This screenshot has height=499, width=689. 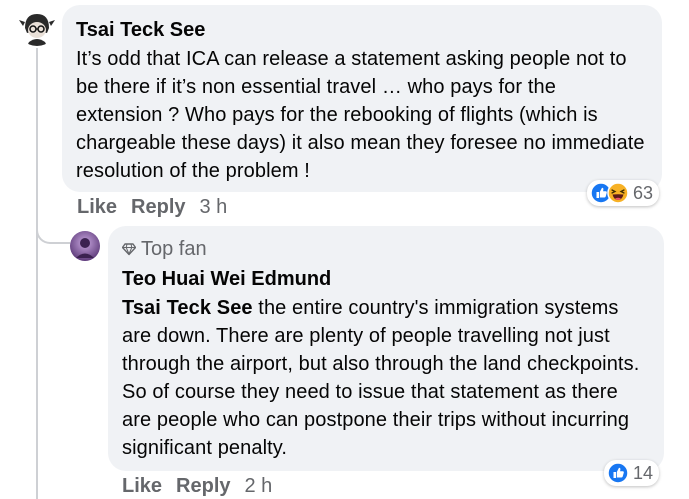 I want to click on reaction-count: 63, so click(x=643, y=192).